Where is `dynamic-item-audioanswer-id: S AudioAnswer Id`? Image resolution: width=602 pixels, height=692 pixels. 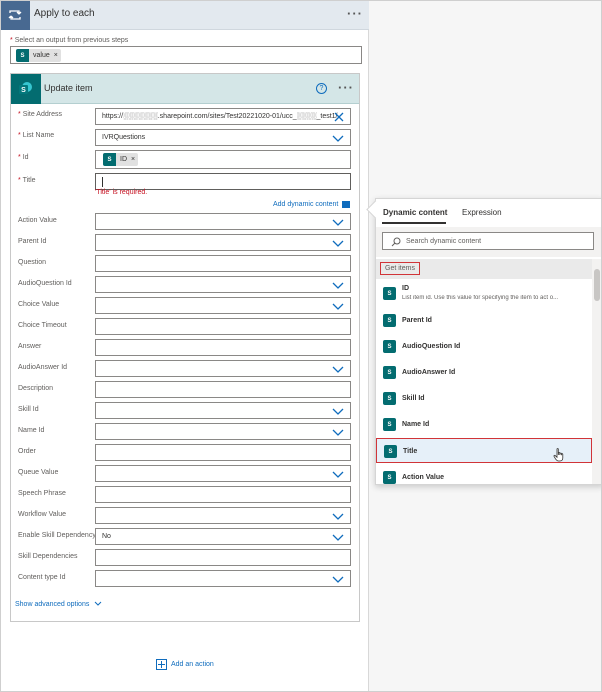 dynamic-item-audioanswer-id: S AudioAnswer Id is located at coordinates (484, 372).